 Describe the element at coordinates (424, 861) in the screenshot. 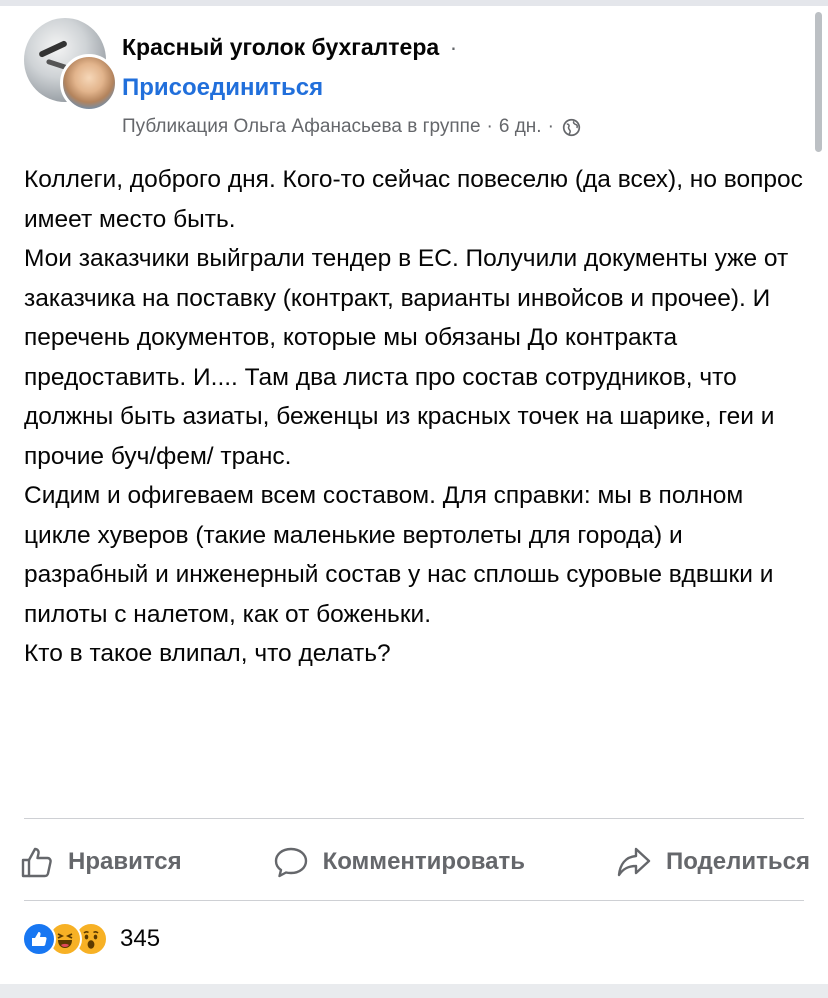

I see `comment-label: Комментировать` at that location.